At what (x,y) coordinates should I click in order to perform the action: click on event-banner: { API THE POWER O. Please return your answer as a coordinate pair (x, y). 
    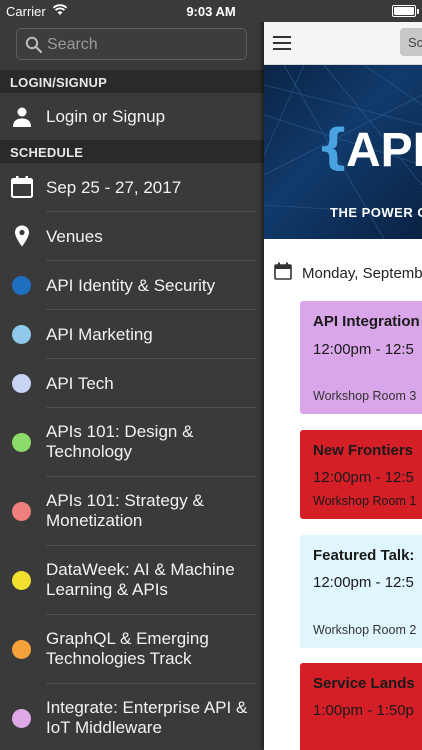
    Looking at the image, I should click on (343, 152).